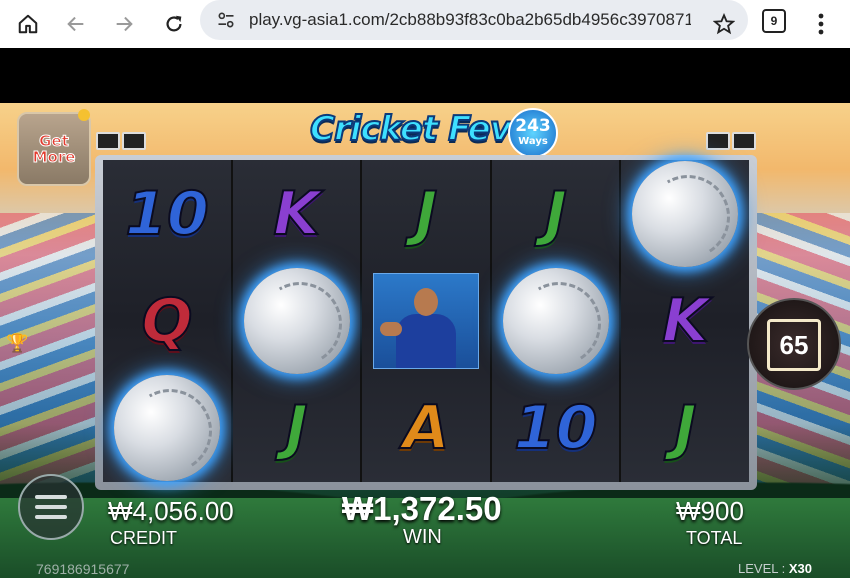 The height and width of the screenshot is (578, 850). Describe the element at coordinates (774, 21) in the screenshot. I see `tabs-icon: 9` at that location.